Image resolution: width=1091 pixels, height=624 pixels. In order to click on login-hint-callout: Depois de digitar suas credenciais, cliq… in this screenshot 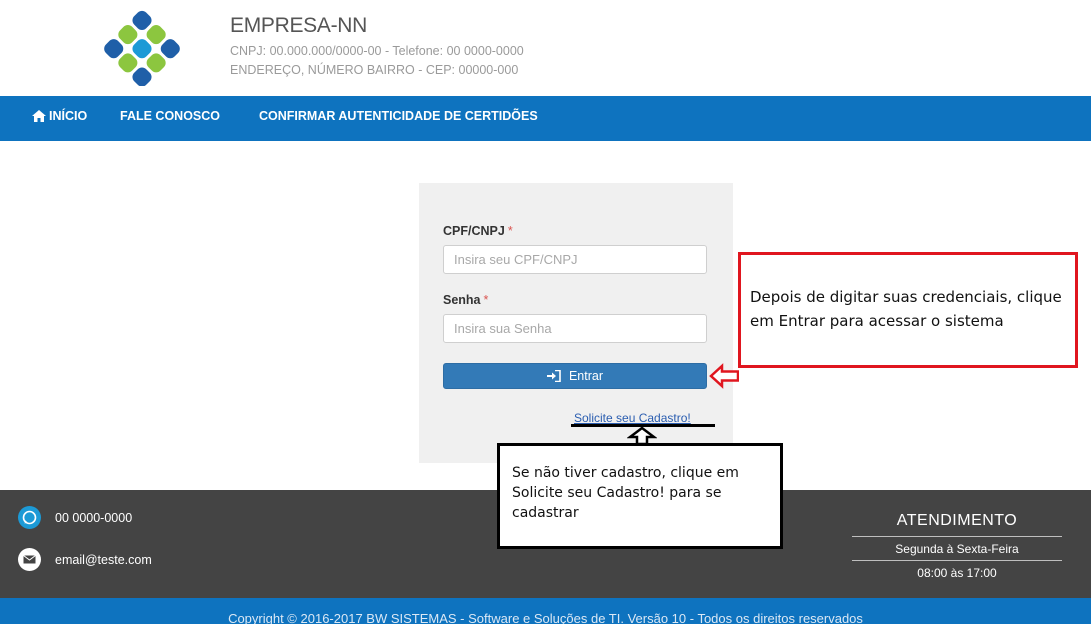, I will do `click(908, 310)`.